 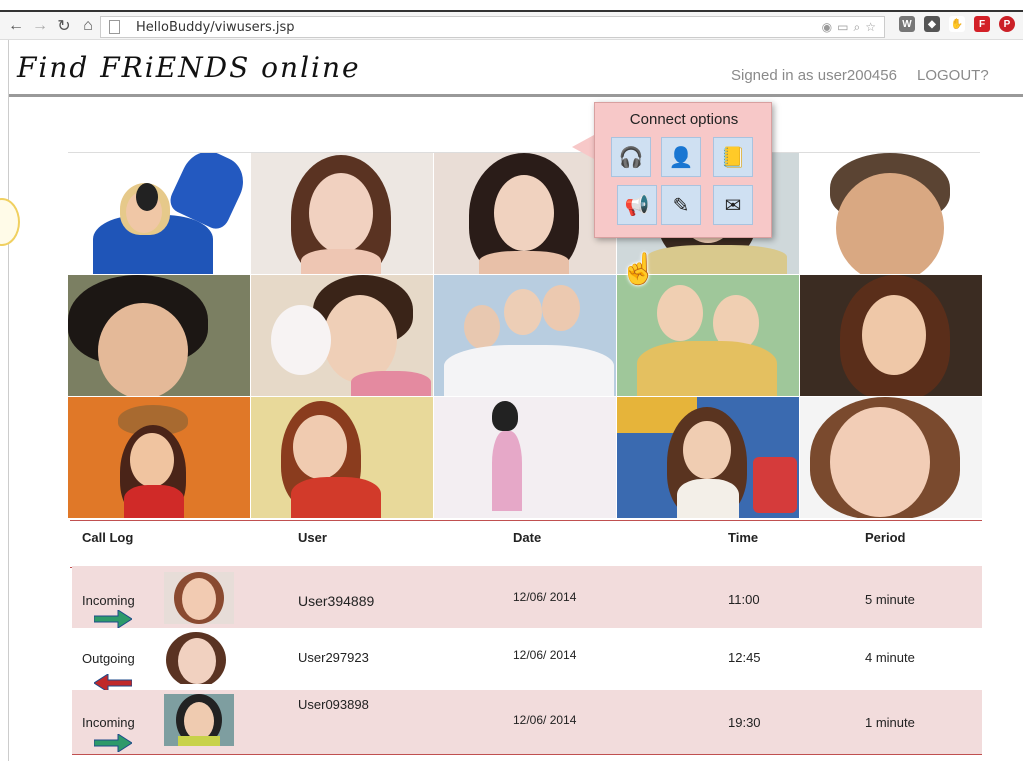 I want to click on page-icon, so click(x=114, y=27).